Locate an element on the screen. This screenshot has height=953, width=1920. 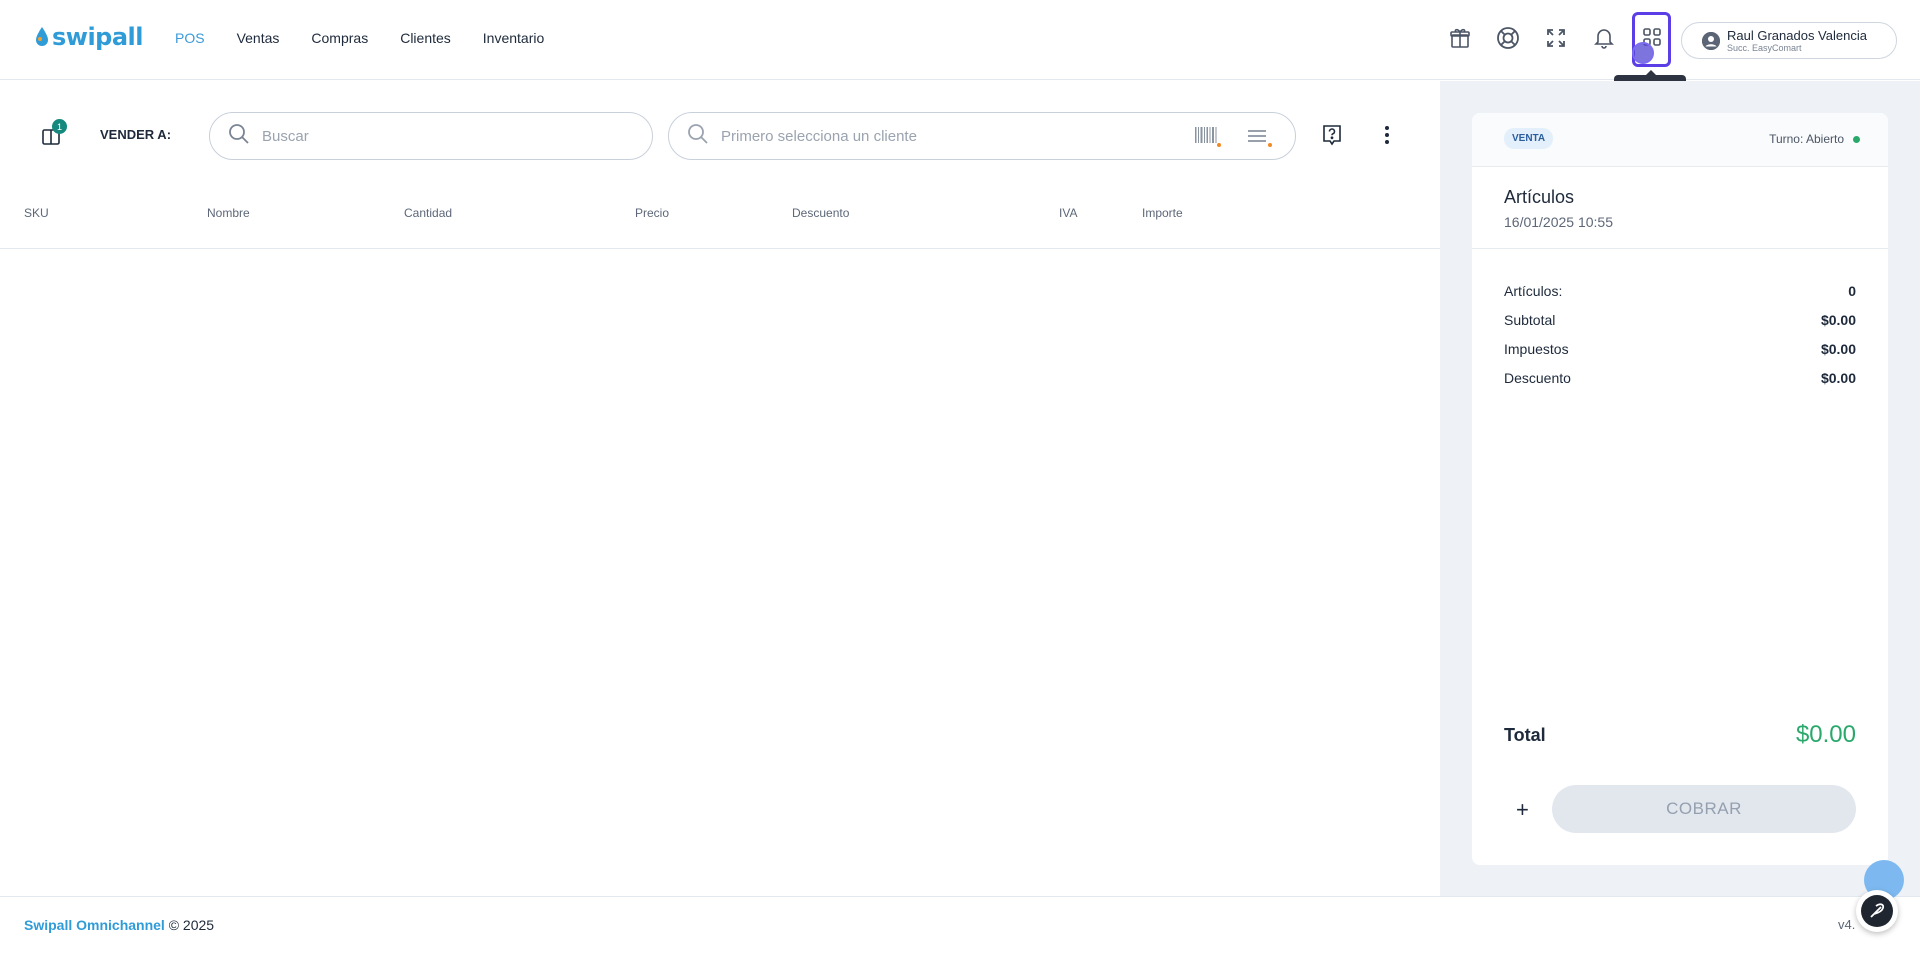
total-value: $0.00 is located at coordinates (1825, 734).